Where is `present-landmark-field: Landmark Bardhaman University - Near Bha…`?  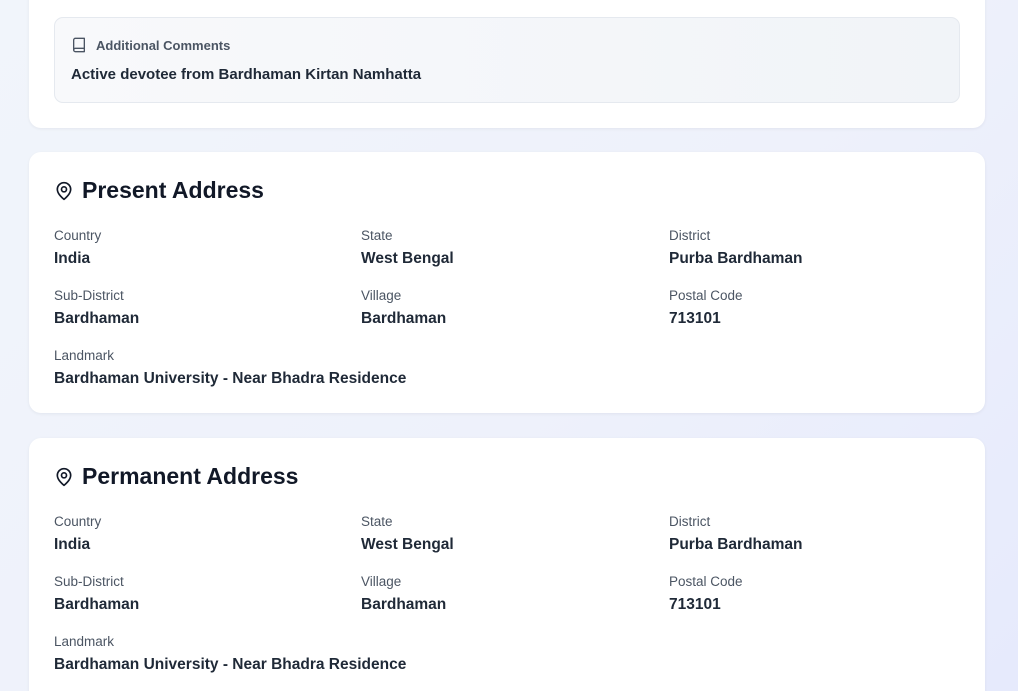 present-landmark-field: Landmark Bardhaman University - Near Bha… is located at coordinates (230, 368).